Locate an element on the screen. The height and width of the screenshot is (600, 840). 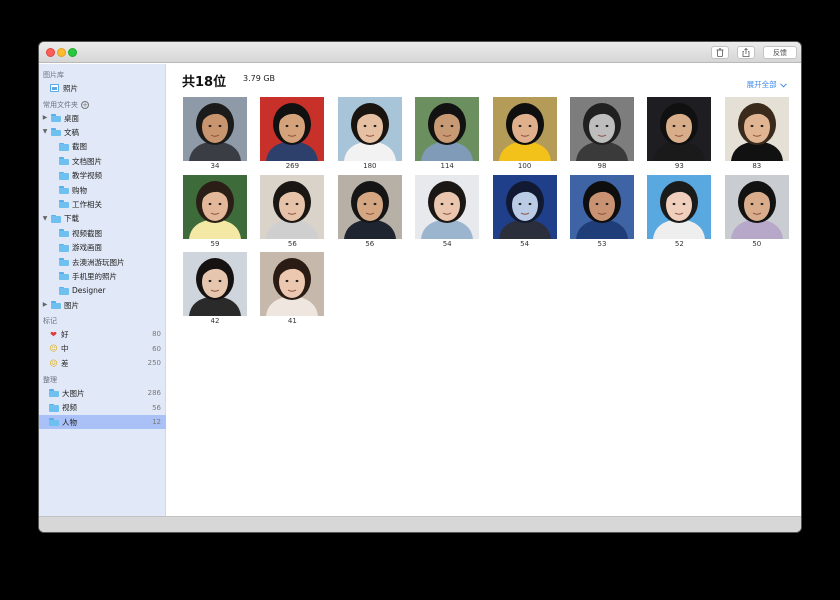
sidebar-item-photos: 照片 is located at coordinates (102, 88).